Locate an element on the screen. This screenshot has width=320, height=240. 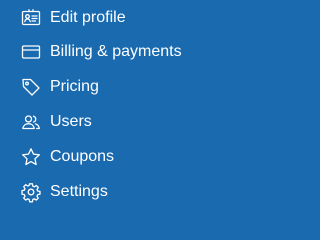
star-icon is located at coordinates (31, 157).